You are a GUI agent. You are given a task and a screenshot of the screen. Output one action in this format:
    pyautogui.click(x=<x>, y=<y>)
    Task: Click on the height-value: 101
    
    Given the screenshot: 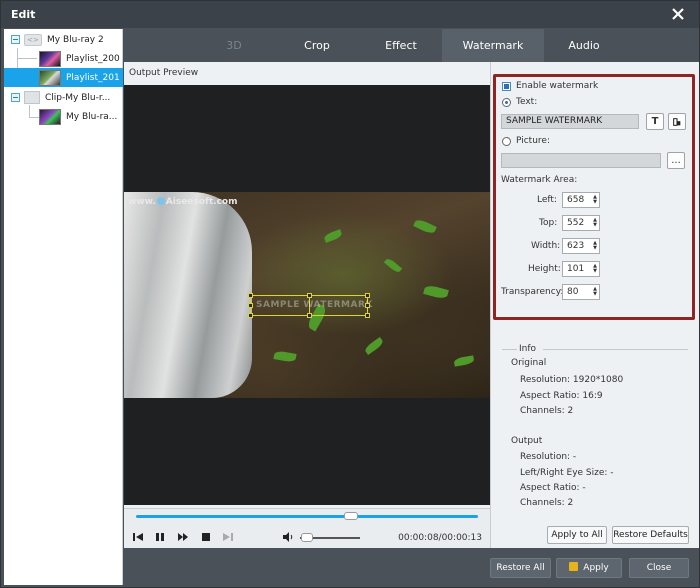 What is the action you would take?
    pyautogui.click(x=576, y=269)
    